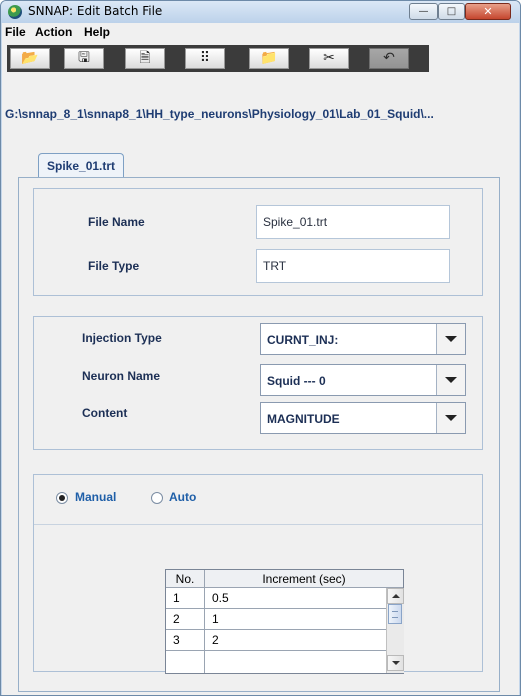 This screenshot has height=696, width=521. I want to click on maximize-button: □, so click(451, 11).